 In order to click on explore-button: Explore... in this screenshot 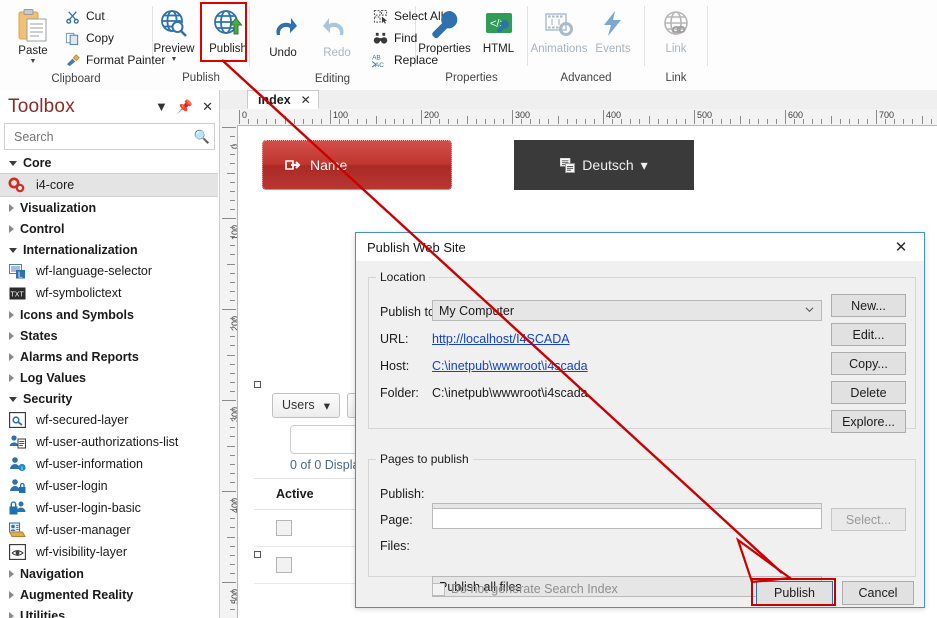, I will do `click(868, 421)`.